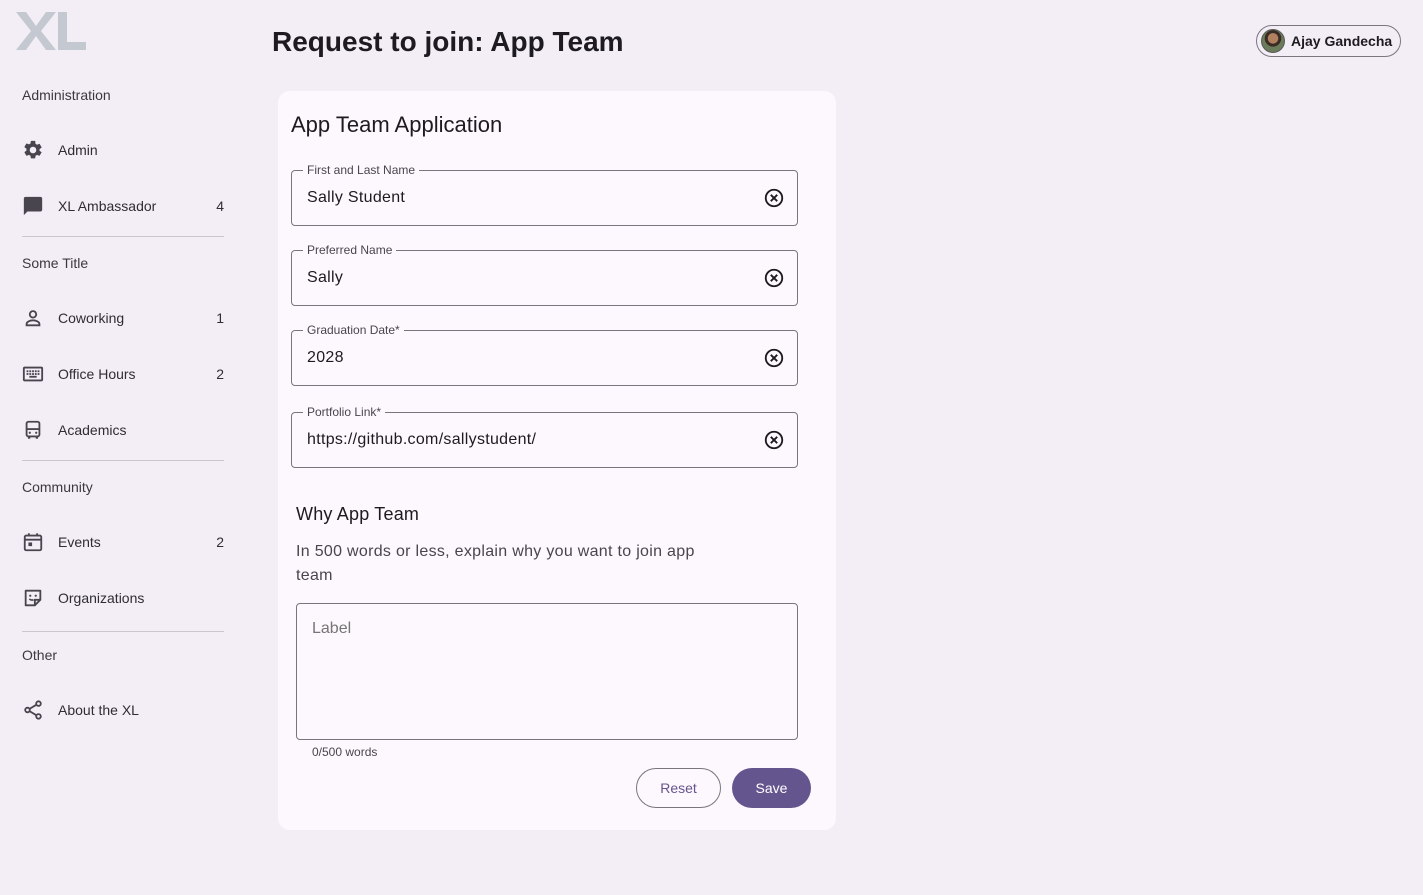 The image size is (1423, 895). Describe the element at coordinates (92, 430) in the screenshot. I see `sidebar-item-label: Academics` at that location.